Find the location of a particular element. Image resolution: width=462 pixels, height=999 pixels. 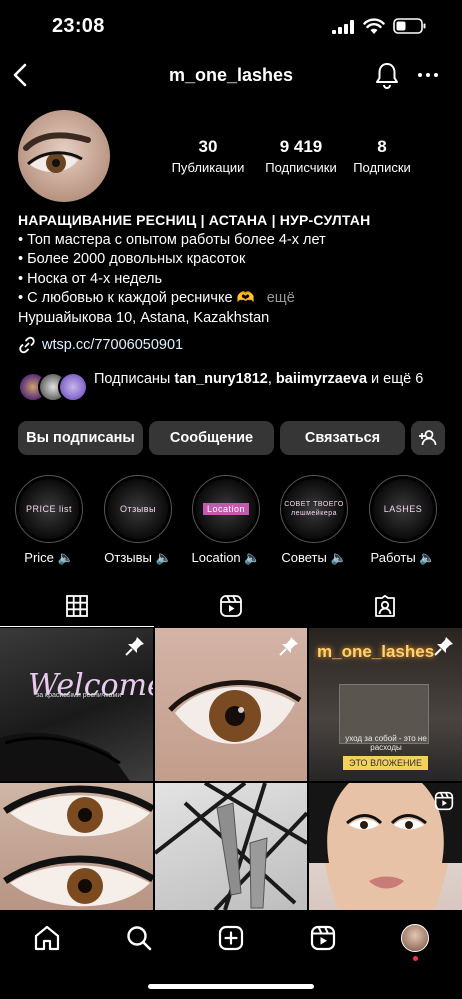

profile-name: НАРАЩИВАНИЕ РЕСНИЦ | АСТАНА | НУР-СУЛТАН is located at coordinates (194, 220).